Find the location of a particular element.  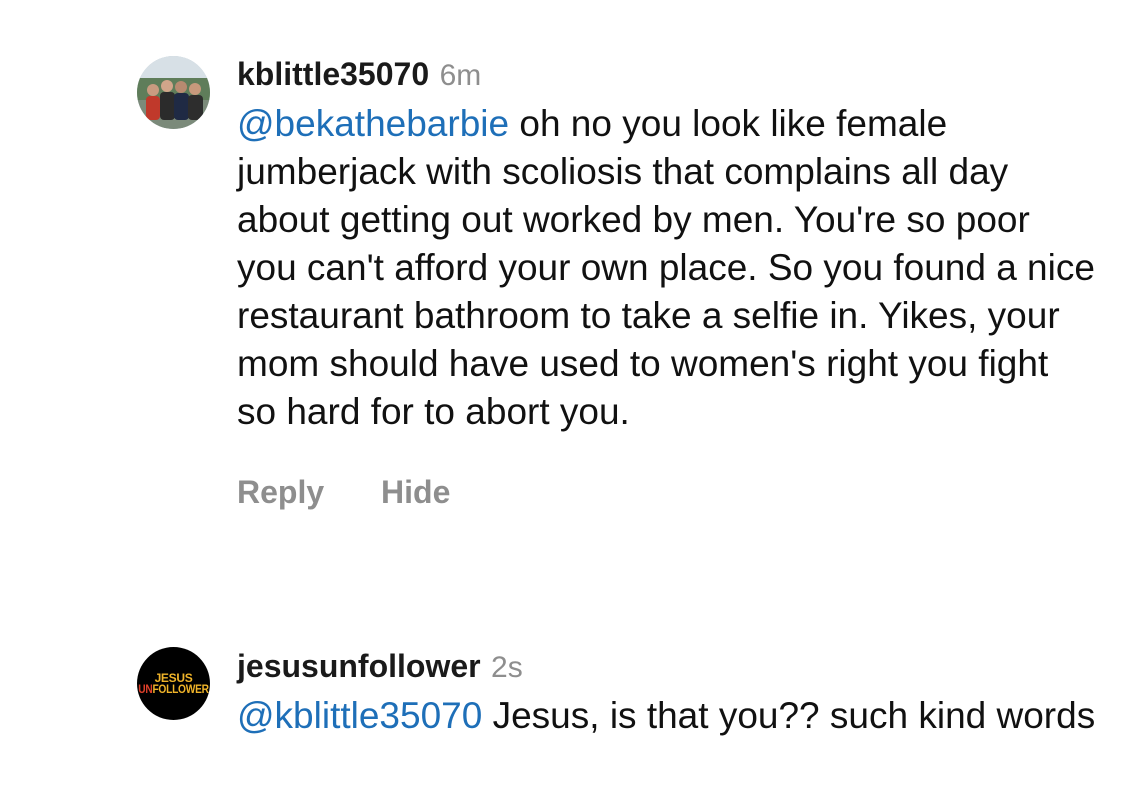

comment-time: 2s is located at coordinates (507, 667).